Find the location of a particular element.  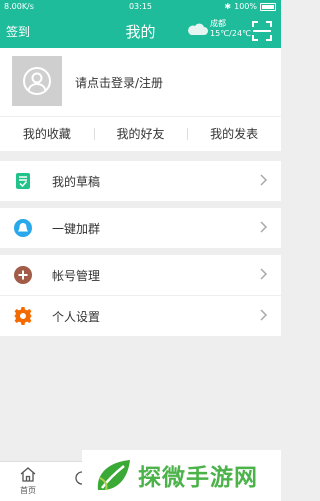

weather-widget: 成都 15℃/24℃ is located at coordinates (218, 29).